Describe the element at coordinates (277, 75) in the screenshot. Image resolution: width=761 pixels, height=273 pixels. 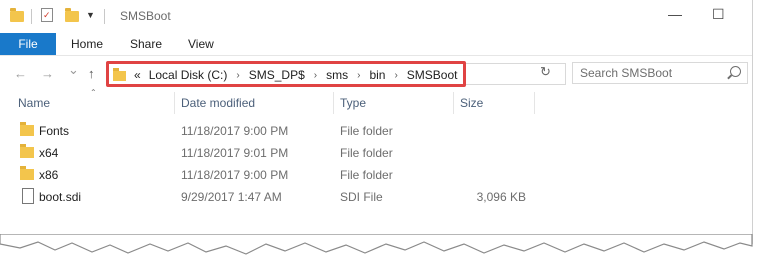
I see `breadcrumb-sms-dp: SMS_DP$` at that location.